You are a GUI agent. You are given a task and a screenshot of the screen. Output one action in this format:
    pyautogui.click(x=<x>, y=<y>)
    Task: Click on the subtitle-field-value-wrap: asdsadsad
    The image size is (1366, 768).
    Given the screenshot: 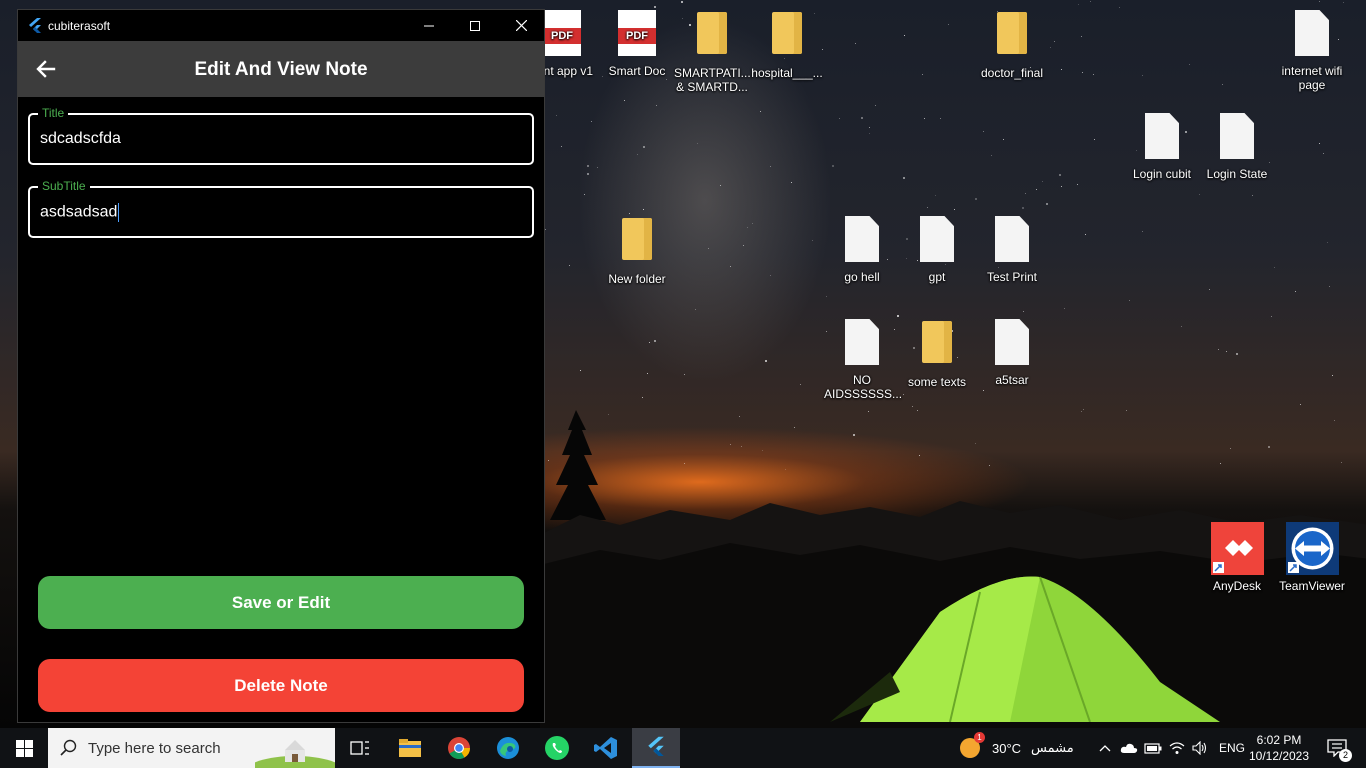 What is the action you would take?
    pyautogui.click(x=80, y=212)
    